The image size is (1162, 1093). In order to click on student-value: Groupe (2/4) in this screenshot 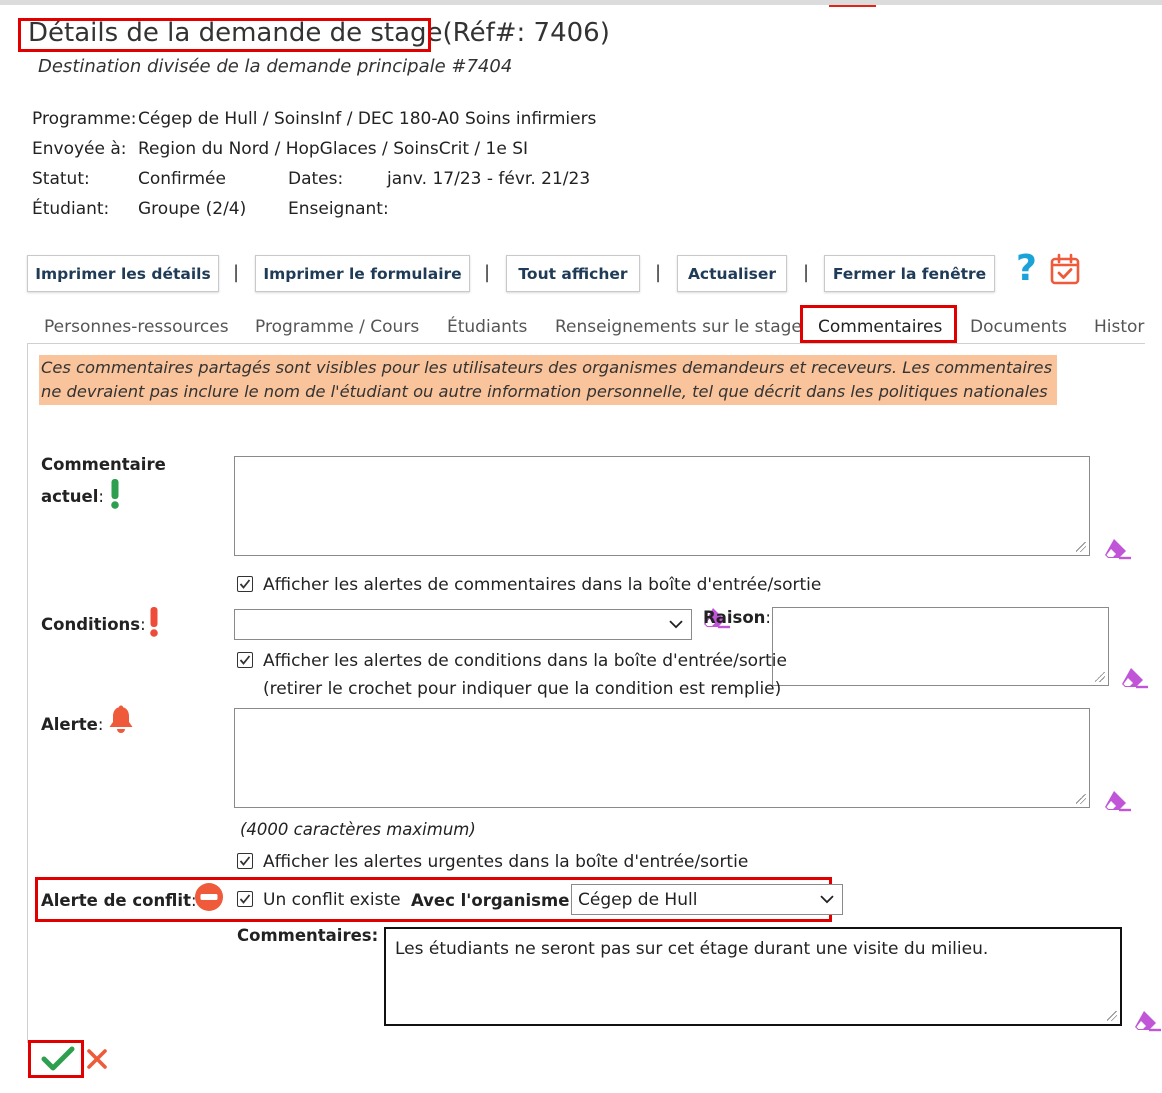, I will do `click(192, 209)`.